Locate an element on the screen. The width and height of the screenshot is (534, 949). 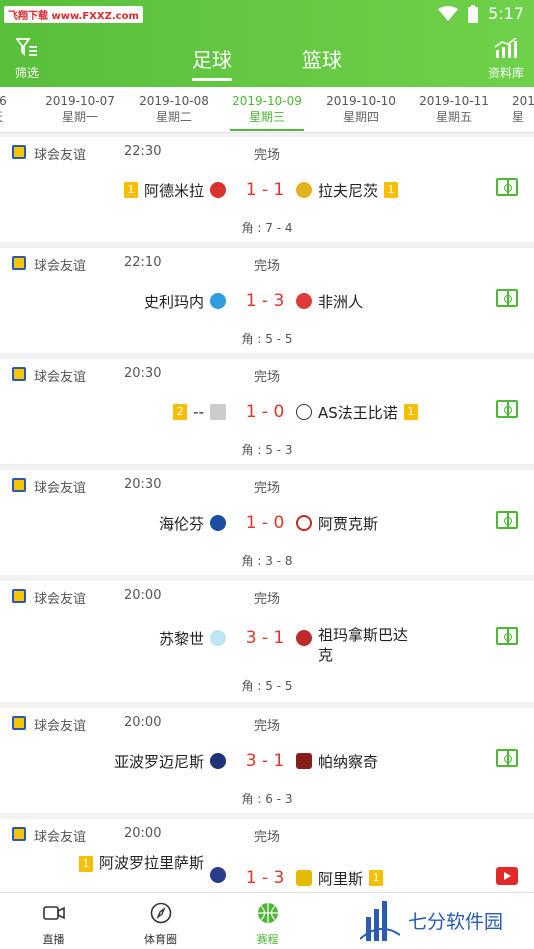
date-item-selected: 2019-10-09 星期三 is located at coordinates (267, 112).